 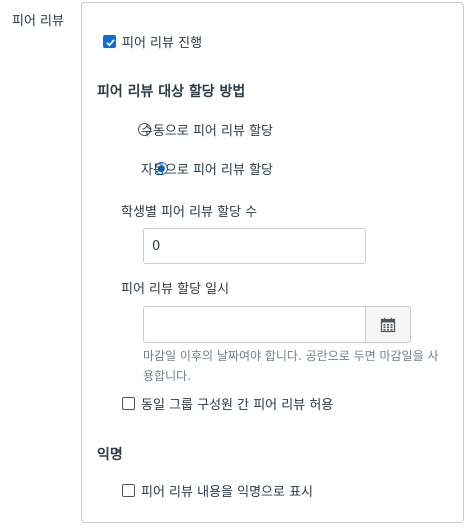 I want to click on assign-date-input, so click(x=254, y=324).